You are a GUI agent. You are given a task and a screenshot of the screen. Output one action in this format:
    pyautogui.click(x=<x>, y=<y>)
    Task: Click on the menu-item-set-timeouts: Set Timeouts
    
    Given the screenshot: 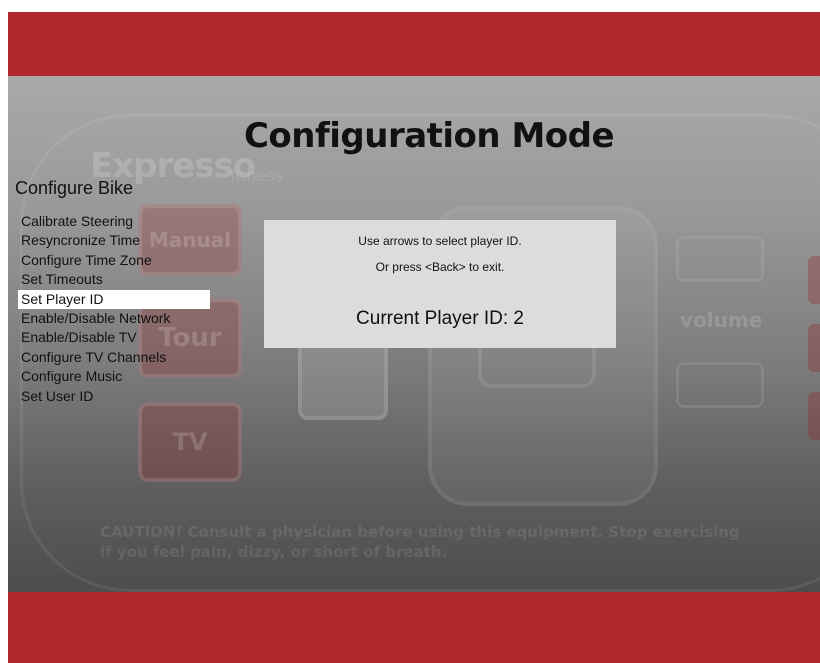 What is the action you would take?
    pyautogui.click(x=114, y=279)
    